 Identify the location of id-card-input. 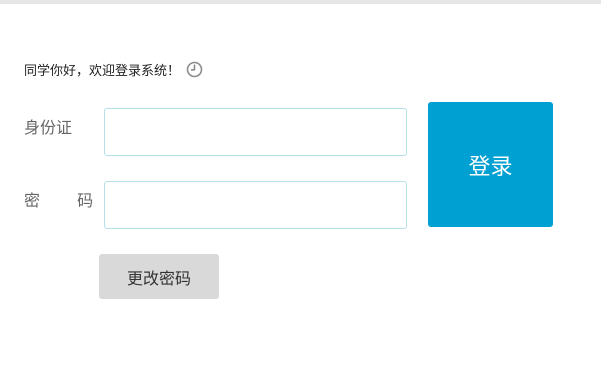
(255, 132).